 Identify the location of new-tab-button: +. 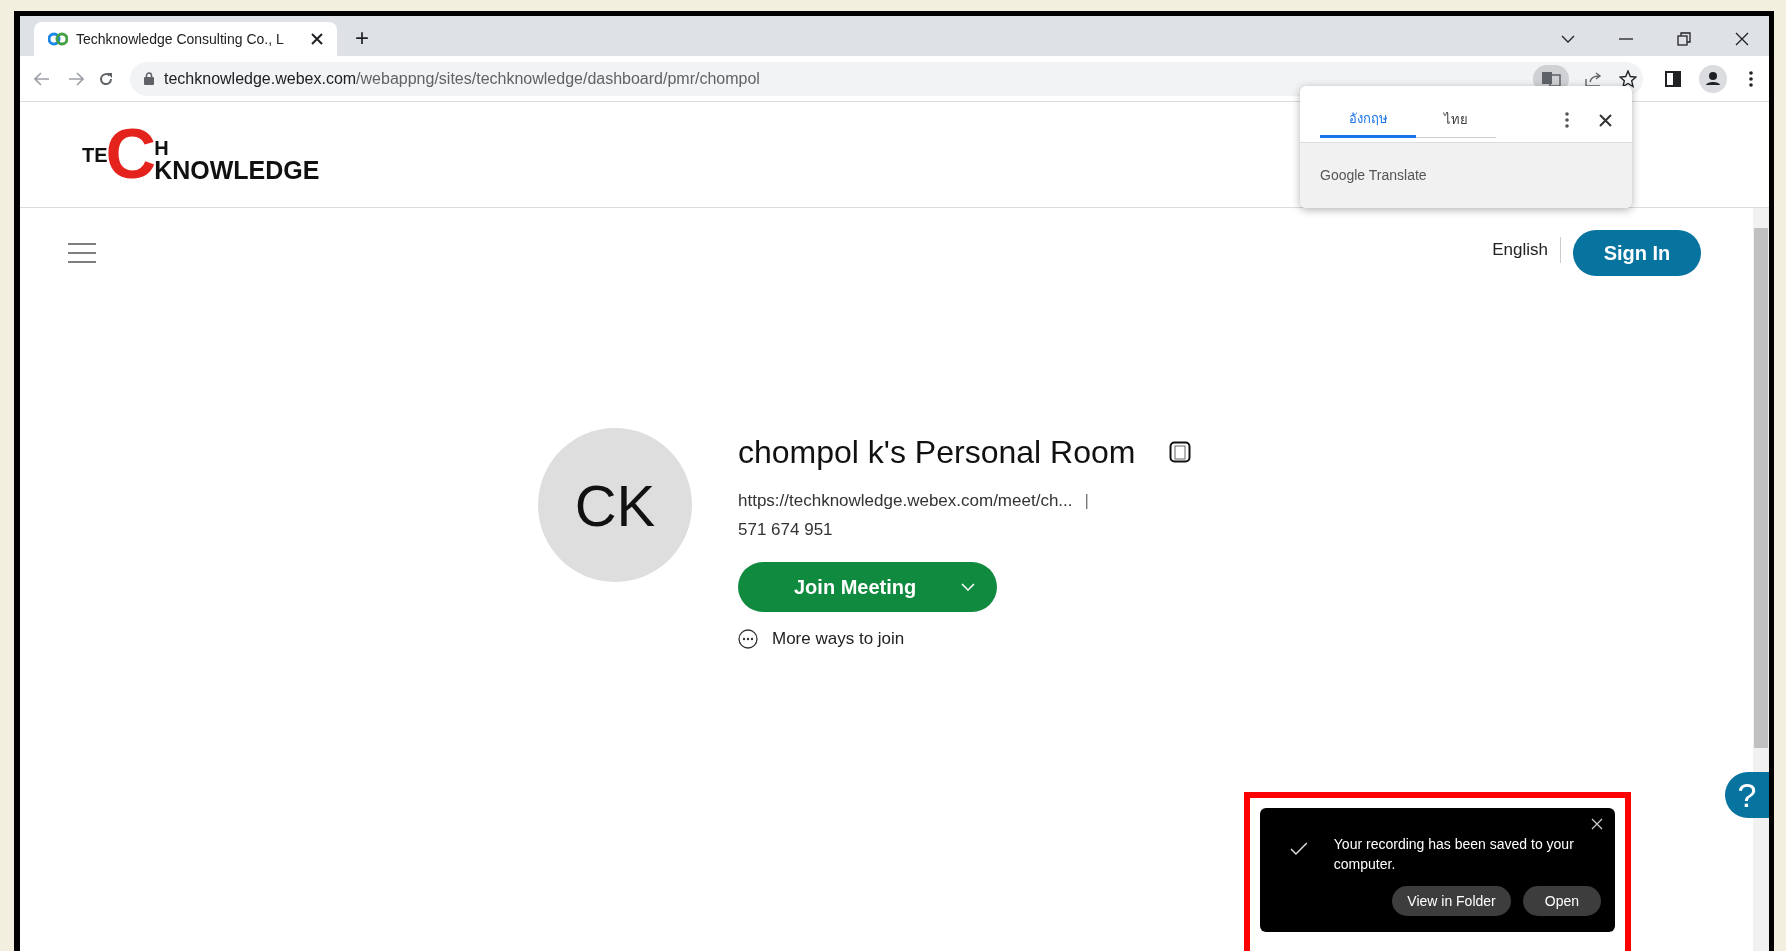
(362, 38).